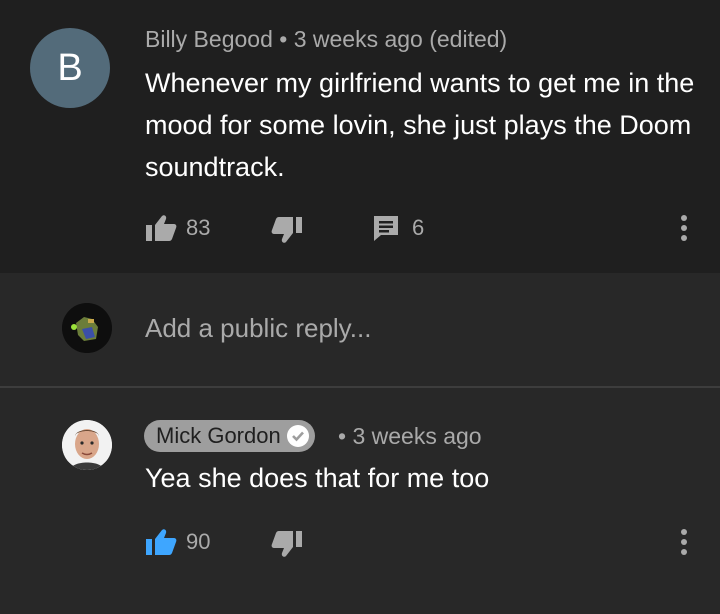  I want to click on reply-like-button, so click(160, 542).